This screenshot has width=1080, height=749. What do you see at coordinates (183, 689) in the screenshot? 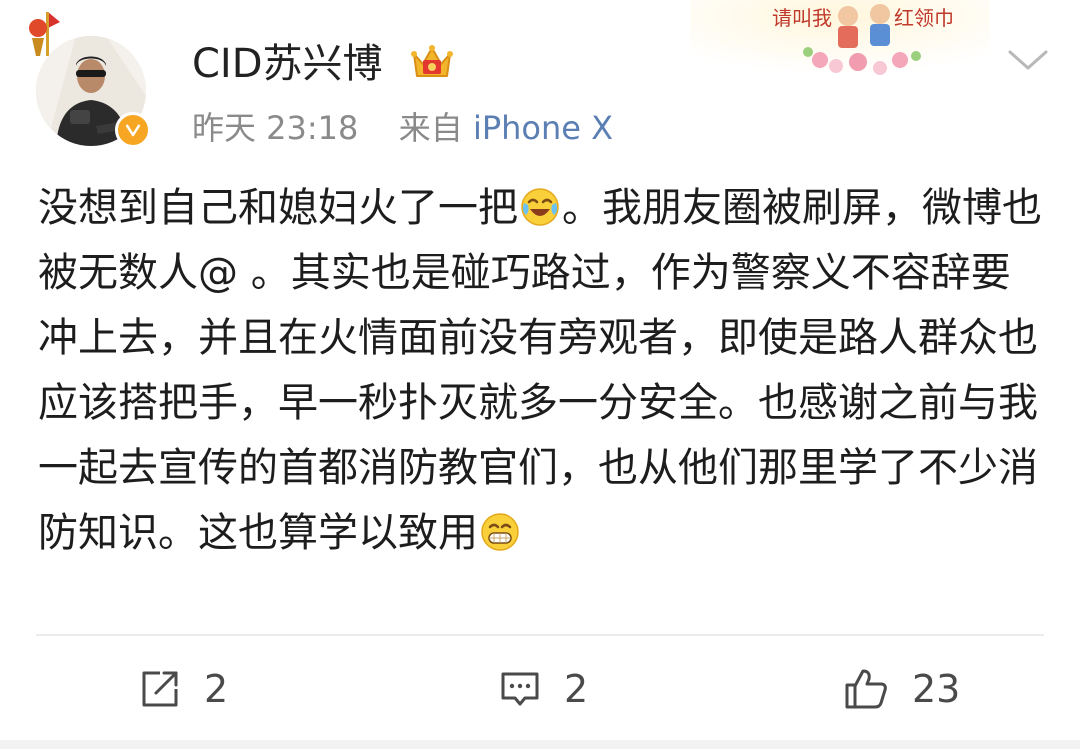
I see `forward-button: 2` at bounding box center [183, 689].